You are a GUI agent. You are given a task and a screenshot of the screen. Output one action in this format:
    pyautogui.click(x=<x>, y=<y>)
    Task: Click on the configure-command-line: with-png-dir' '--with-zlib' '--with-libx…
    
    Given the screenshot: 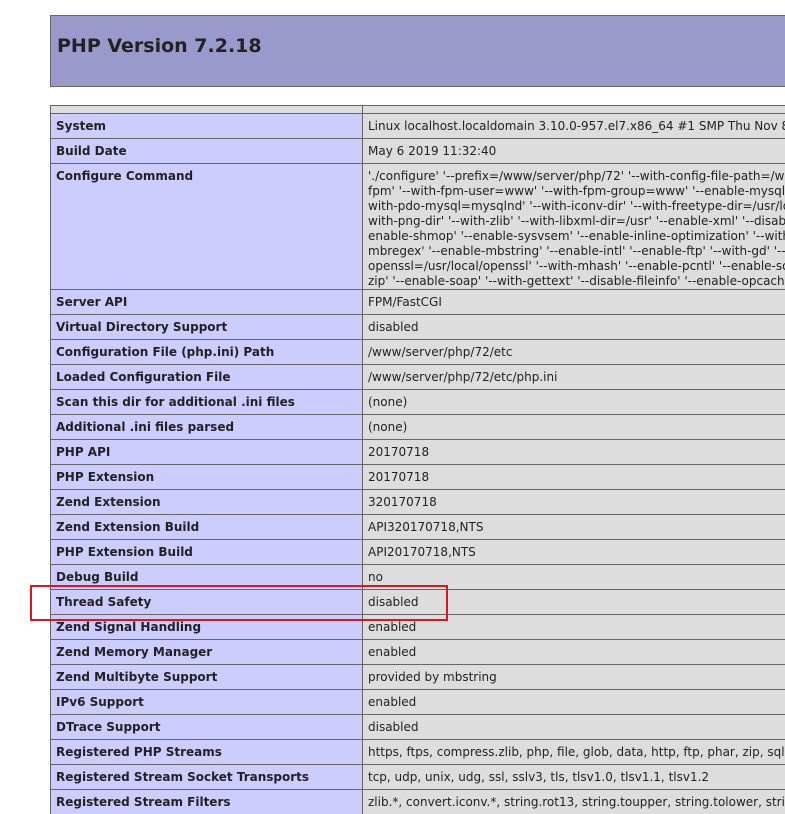 What is the action you would take?
    pyautogui.click(x=576, y=221)
    